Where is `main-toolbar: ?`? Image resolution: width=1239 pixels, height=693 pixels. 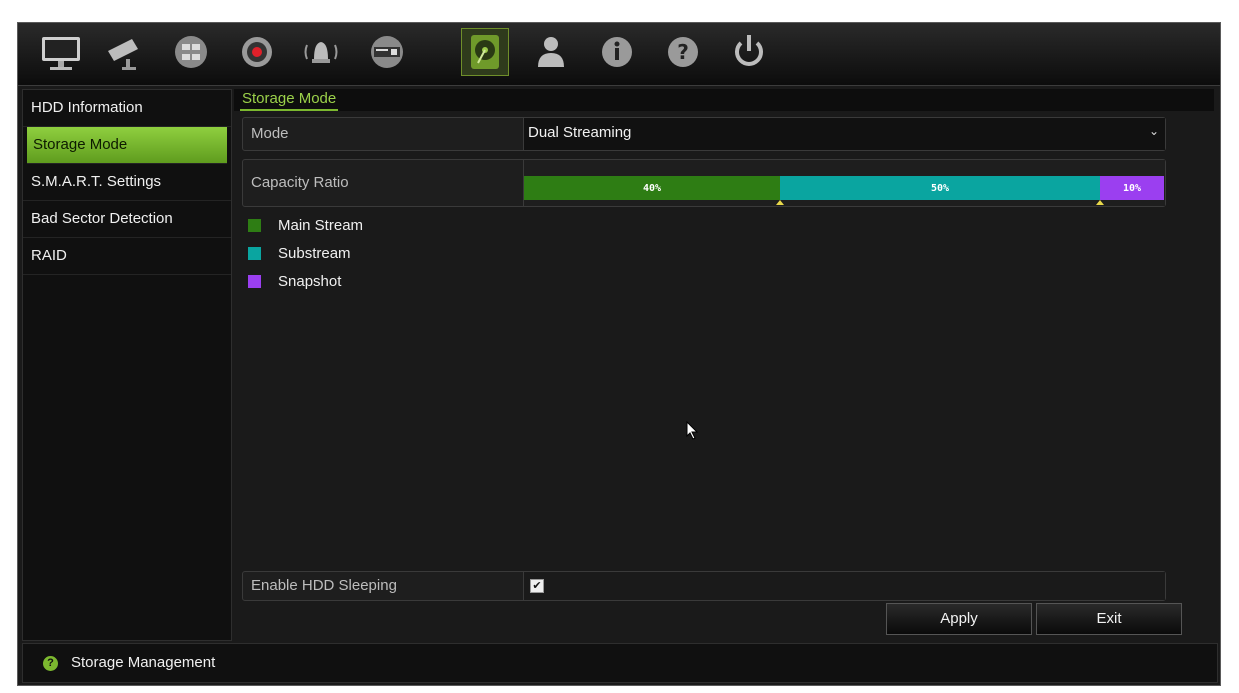
main-toolbar: ? is located at coordinates (619, 54).